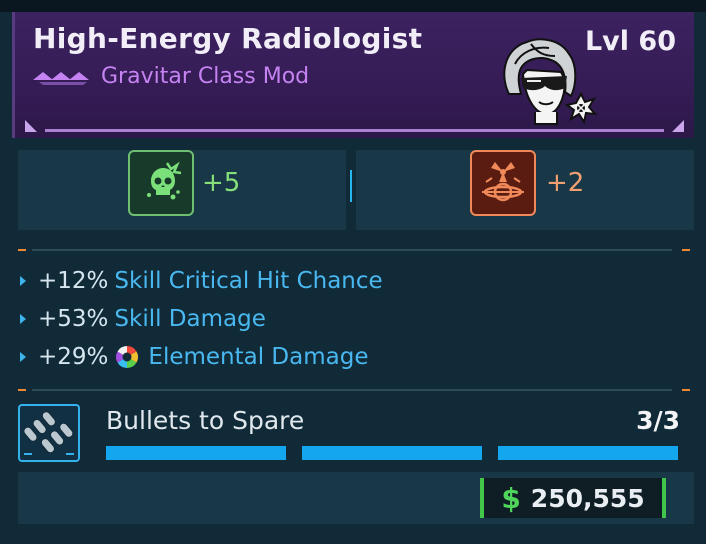 The height and width of the screenshot is (544, 706). What do you see at coordinates (190, 319) in the screenshot?
I see `stat-label: Skill Damage` at bounding box center [190, 319].